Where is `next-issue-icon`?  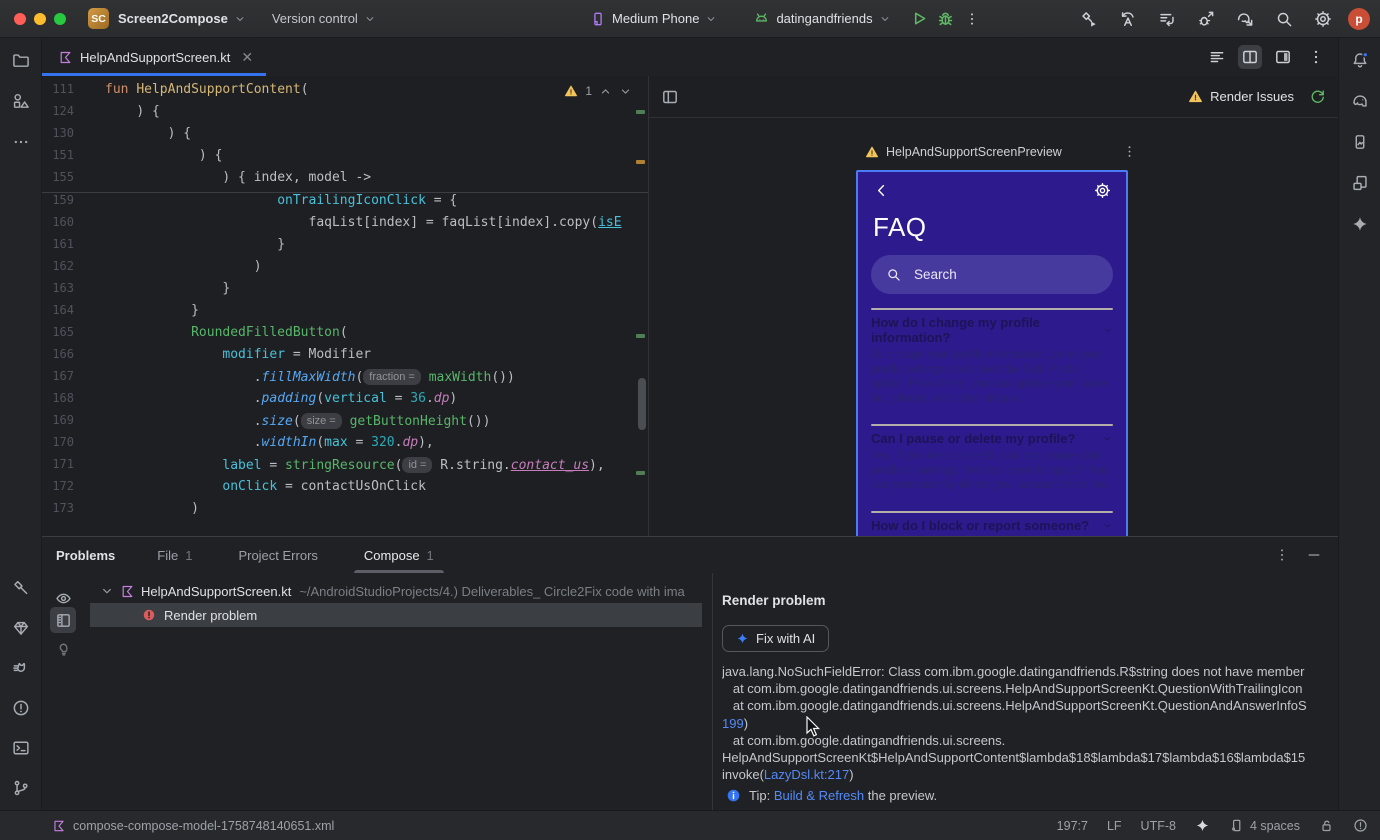 next-issue-icon is located at coordinates (625, 91).